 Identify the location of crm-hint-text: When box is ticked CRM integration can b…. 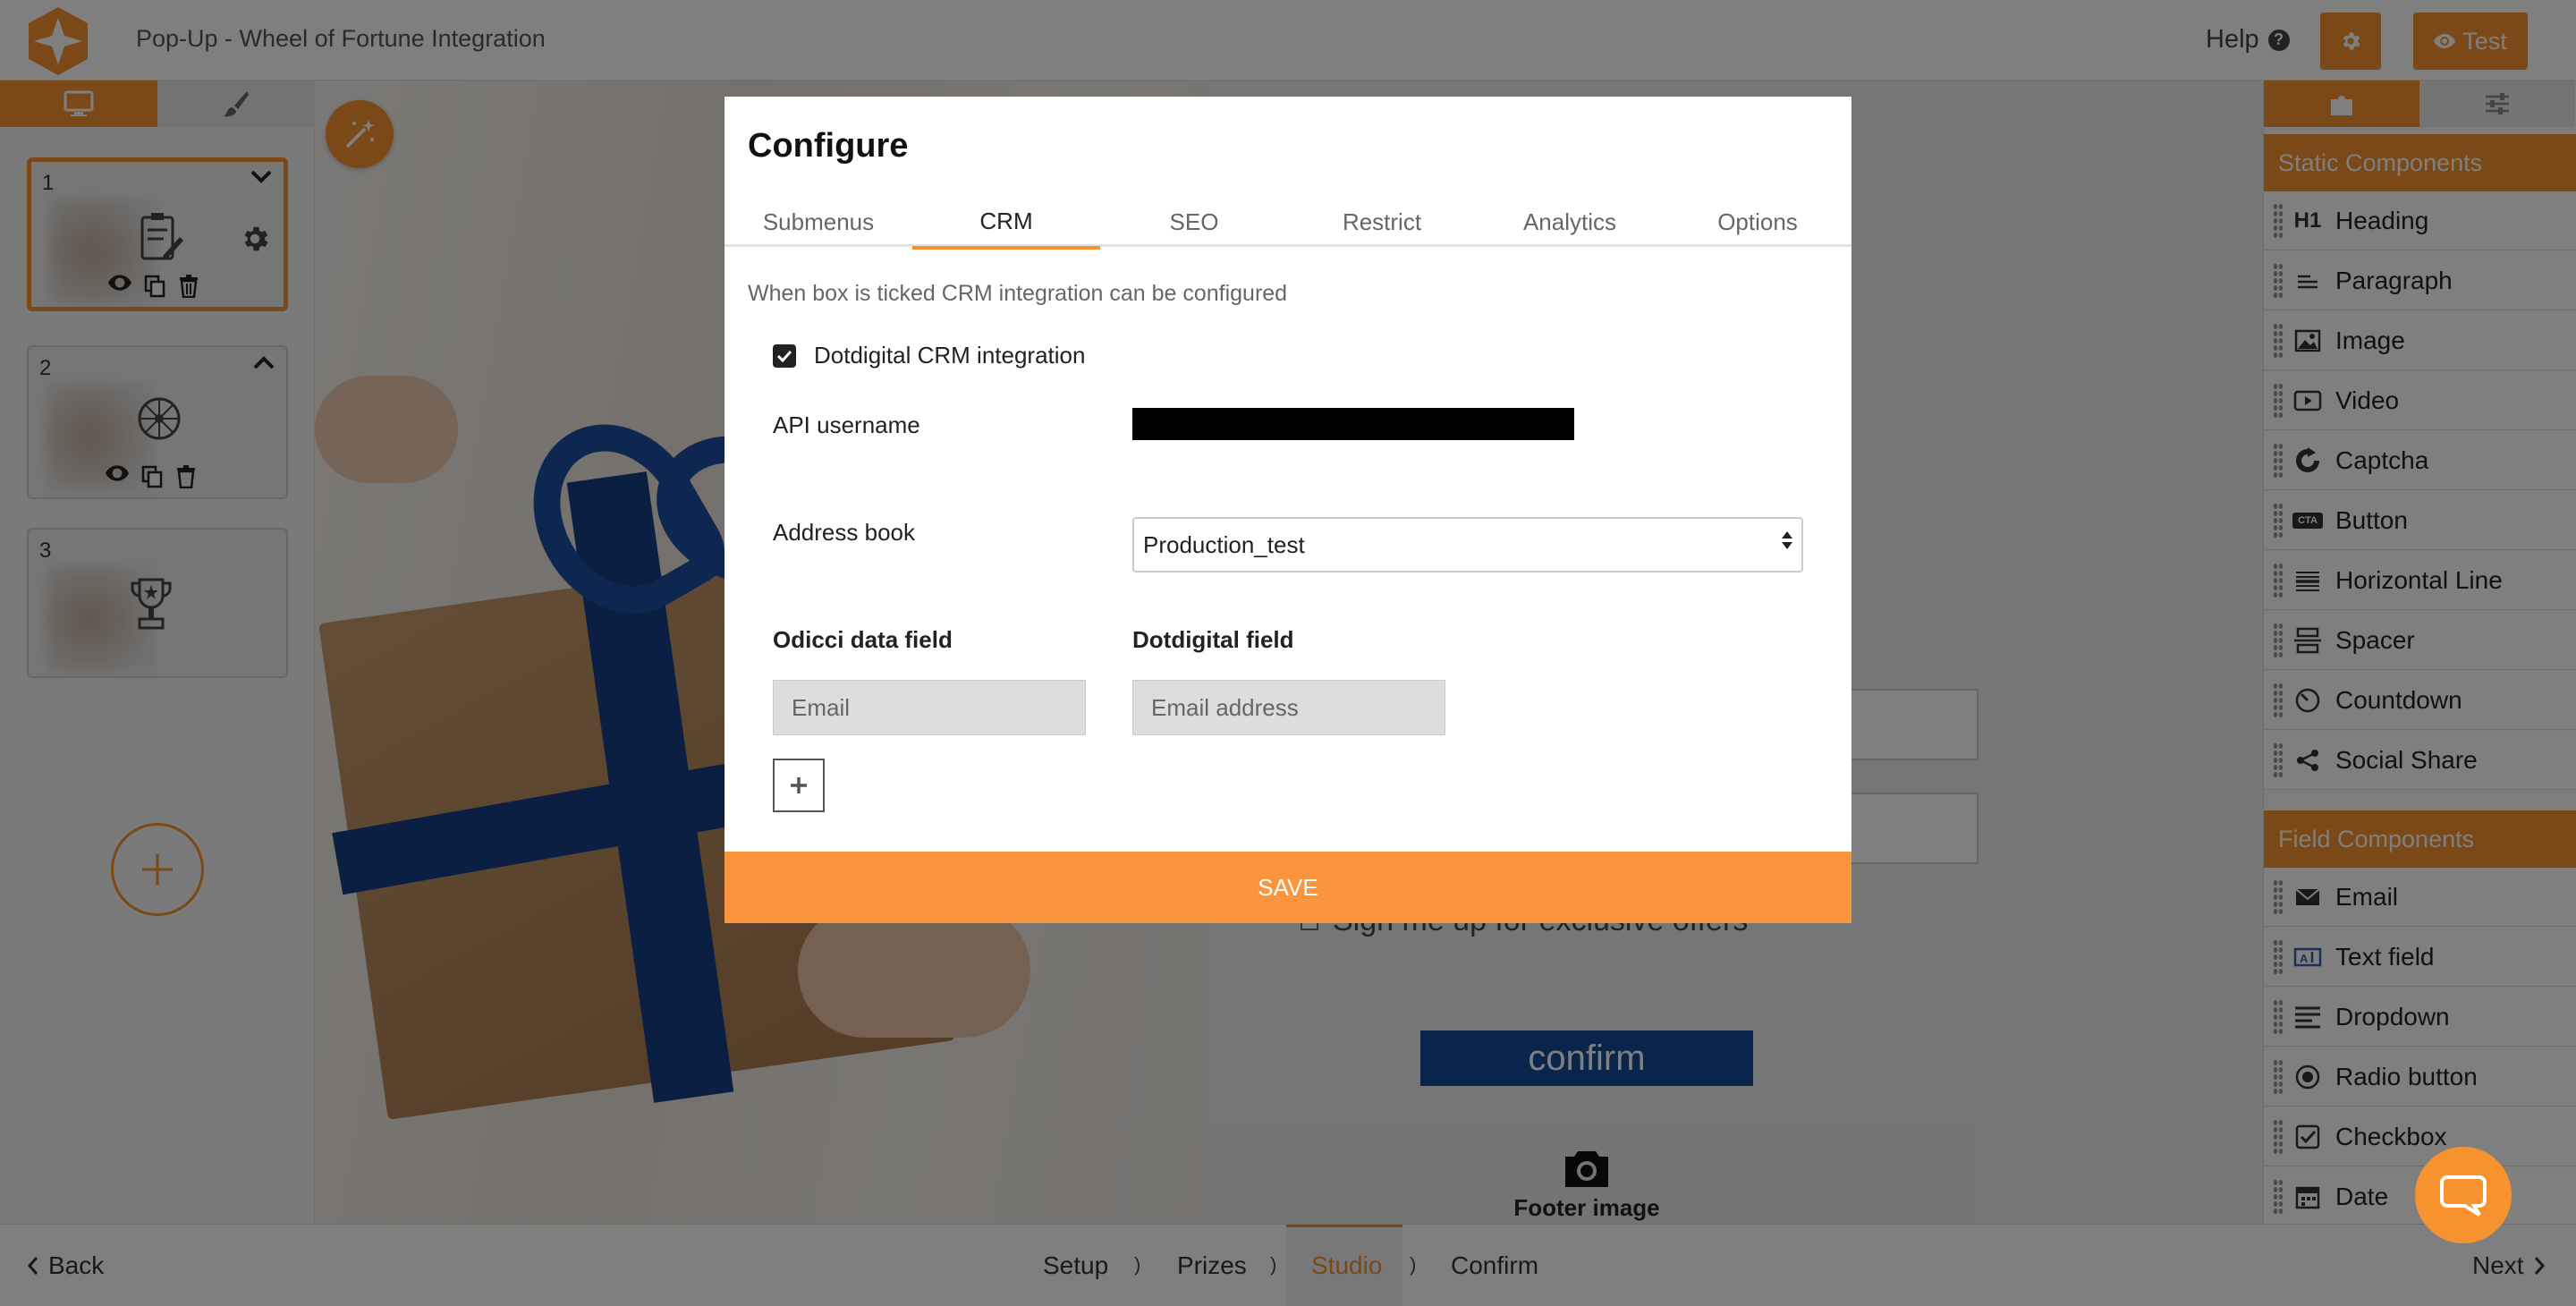
(1018, 294).